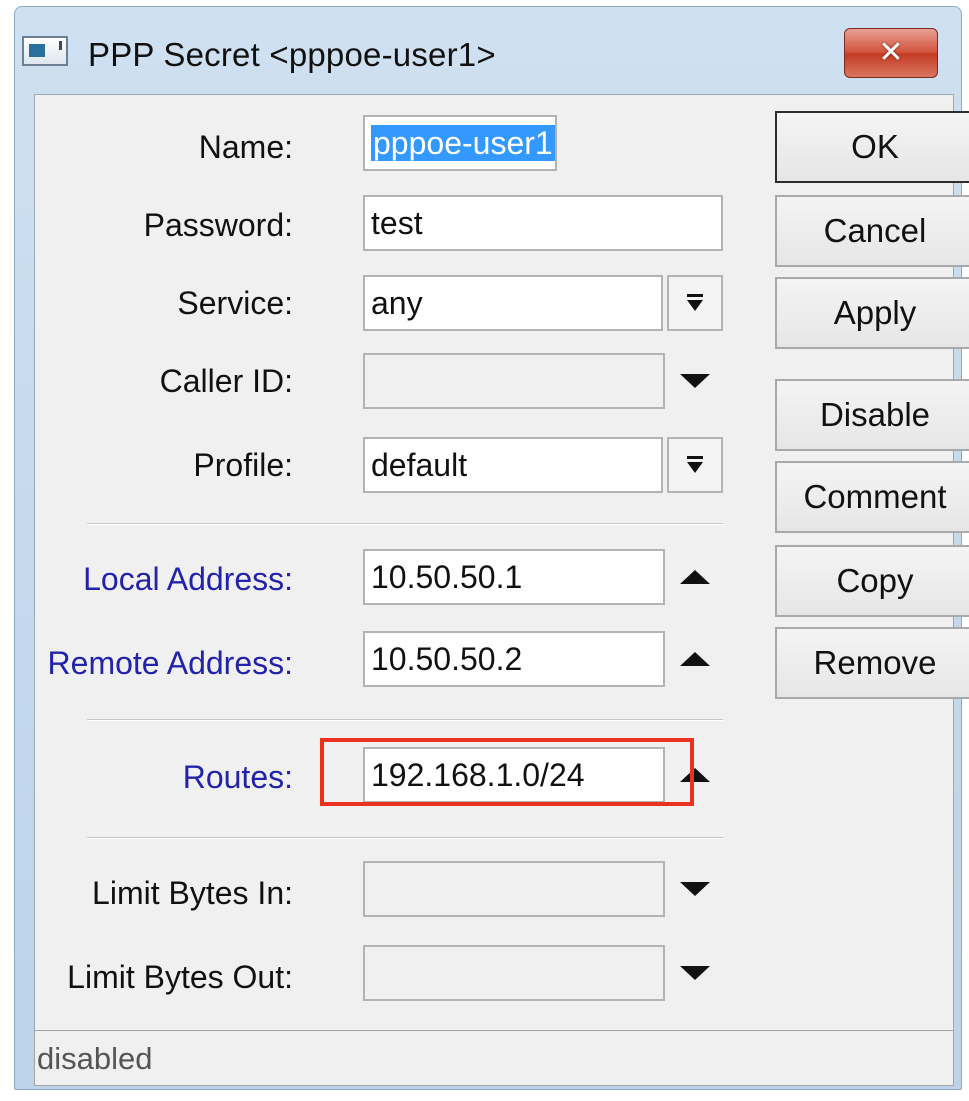 This screenshot has width=969, height=1101. What do you see at coordinates (507, 772) in the screenshot?
I see `routes-highlight-box` at bounding box center [507, 772].